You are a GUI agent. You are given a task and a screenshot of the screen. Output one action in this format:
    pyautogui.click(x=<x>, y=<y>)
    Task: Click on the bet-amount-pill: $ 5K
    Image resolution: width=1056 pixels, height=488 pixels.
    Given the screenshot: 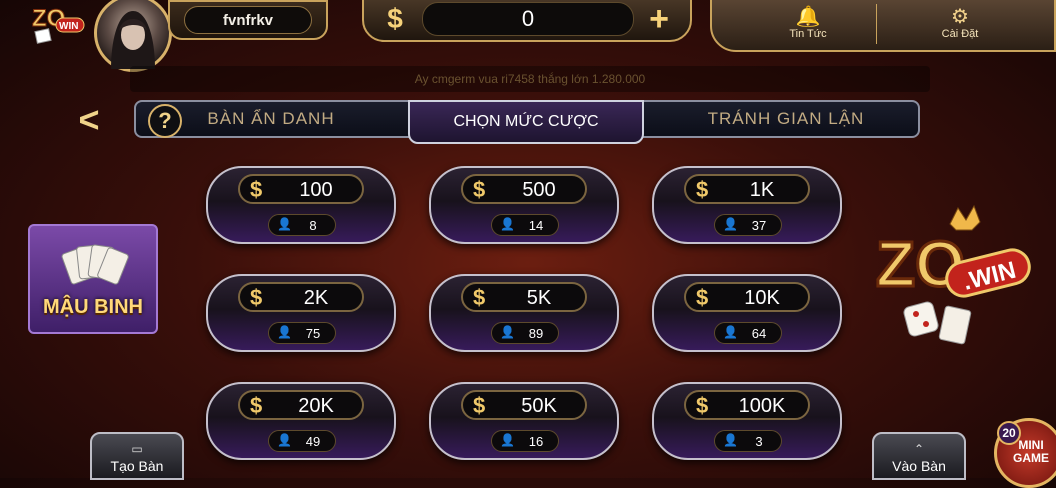 What is the action you would take?
    pyautogui.click(x=524, y=297)
    